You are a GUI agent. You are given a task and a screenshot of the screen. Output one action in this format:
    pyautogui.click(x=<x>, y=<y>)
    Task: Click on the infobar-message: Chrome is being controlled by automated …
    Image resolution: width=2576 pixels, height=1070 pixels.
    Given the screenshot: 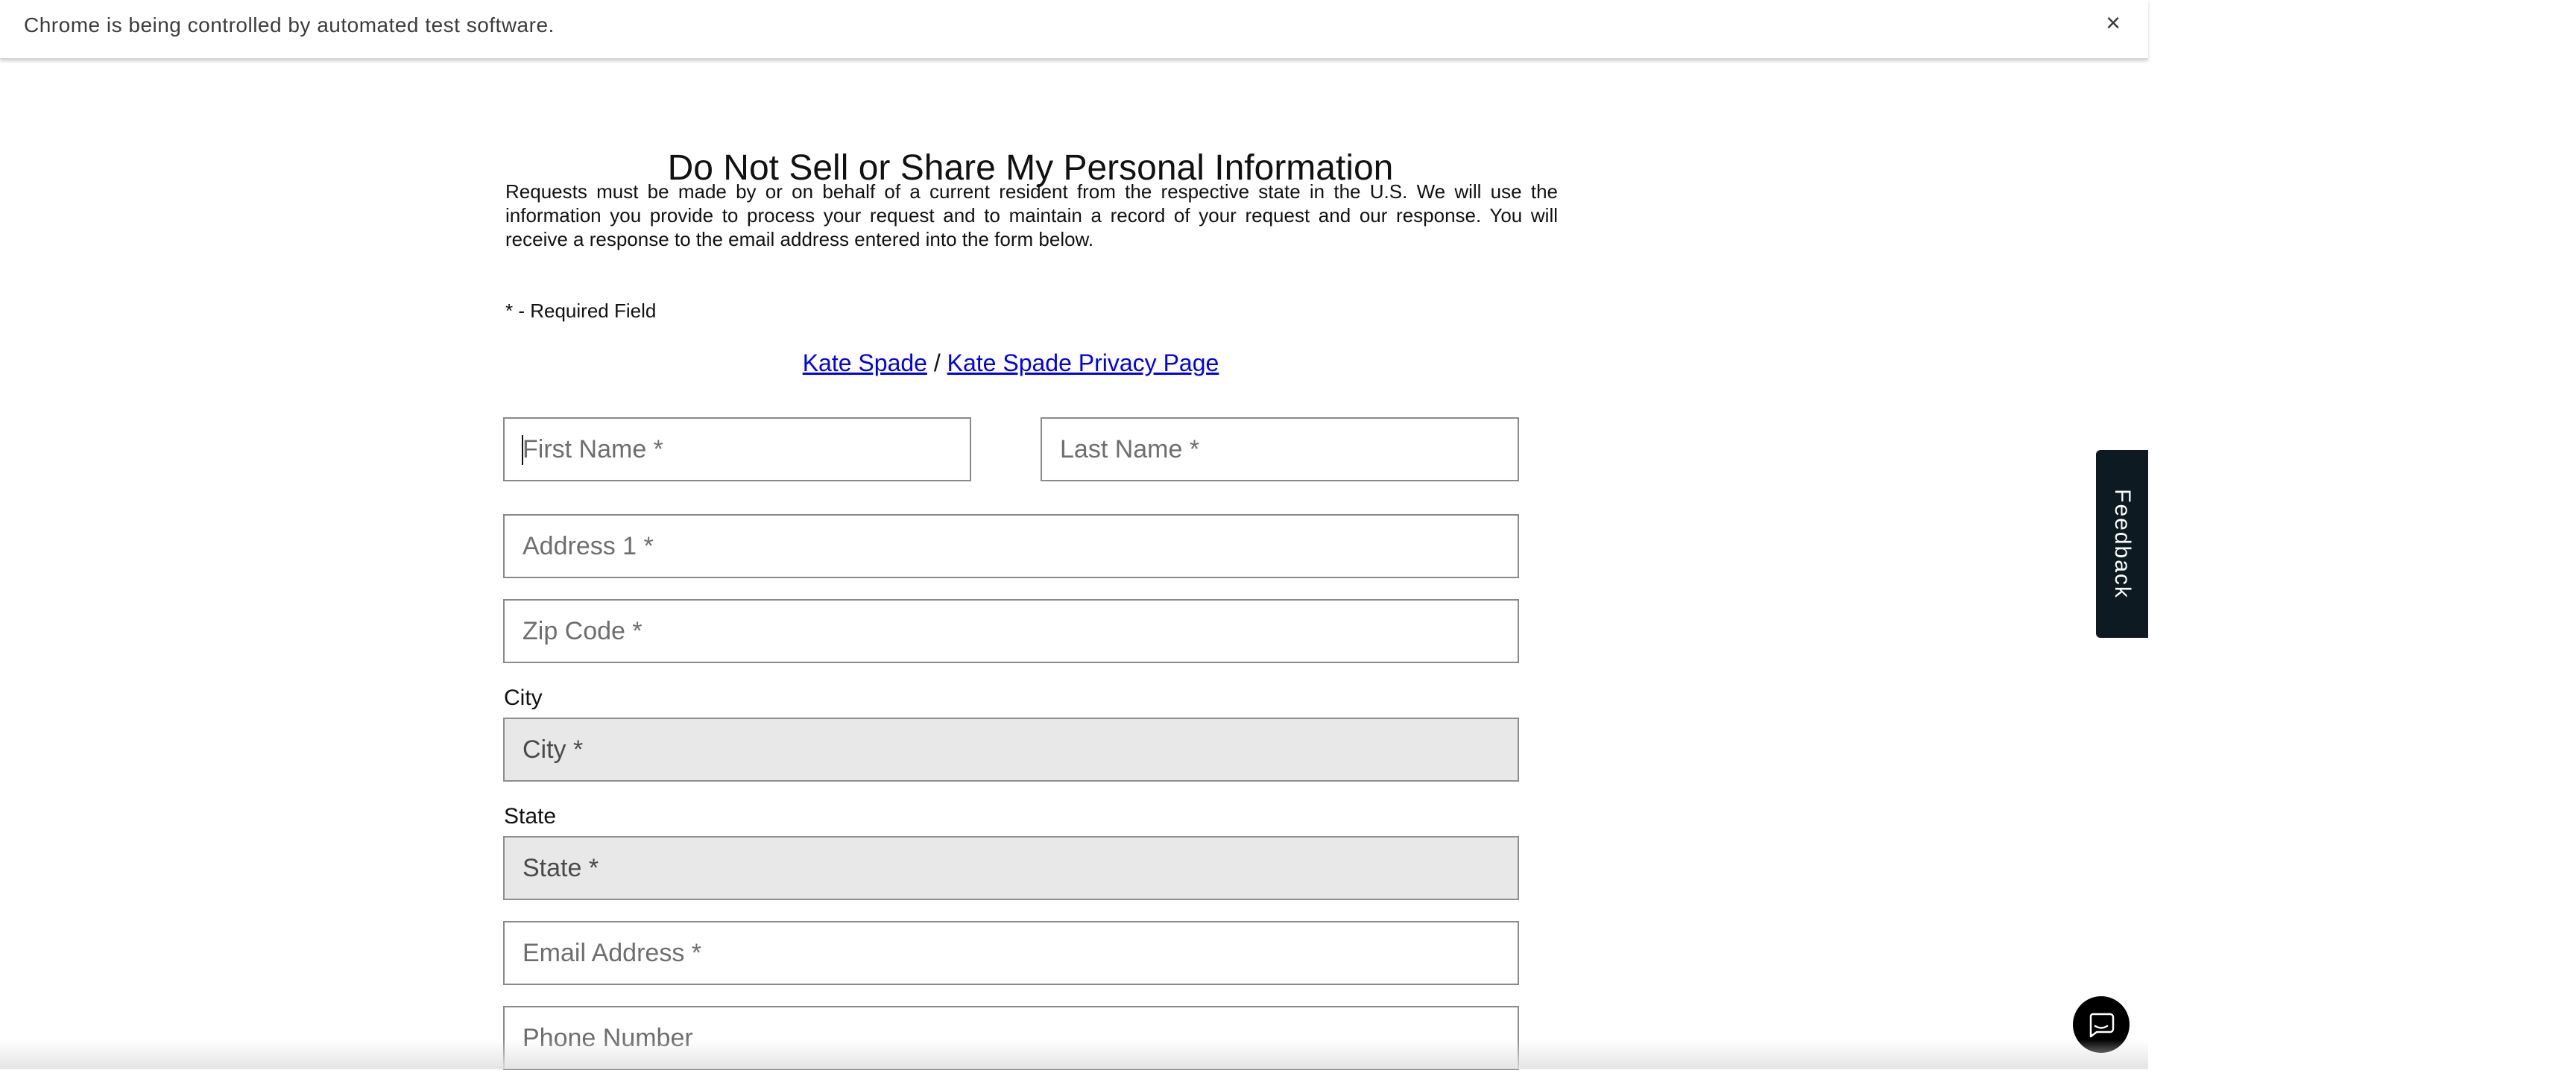 What is the action you would take?
    pyautogui.click(x=290, y=25)
    